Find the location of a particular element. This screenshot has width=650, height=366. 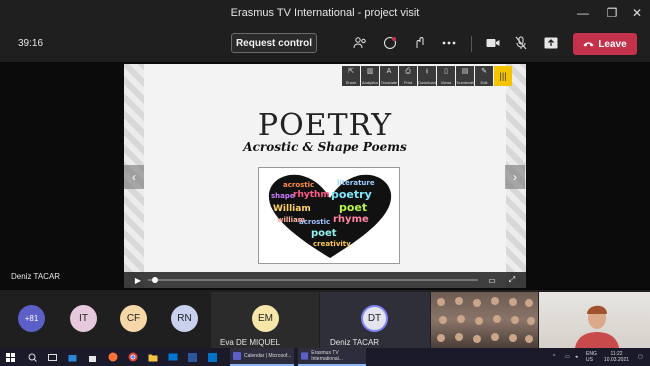

share-icon is located at coordinates (551, 43).